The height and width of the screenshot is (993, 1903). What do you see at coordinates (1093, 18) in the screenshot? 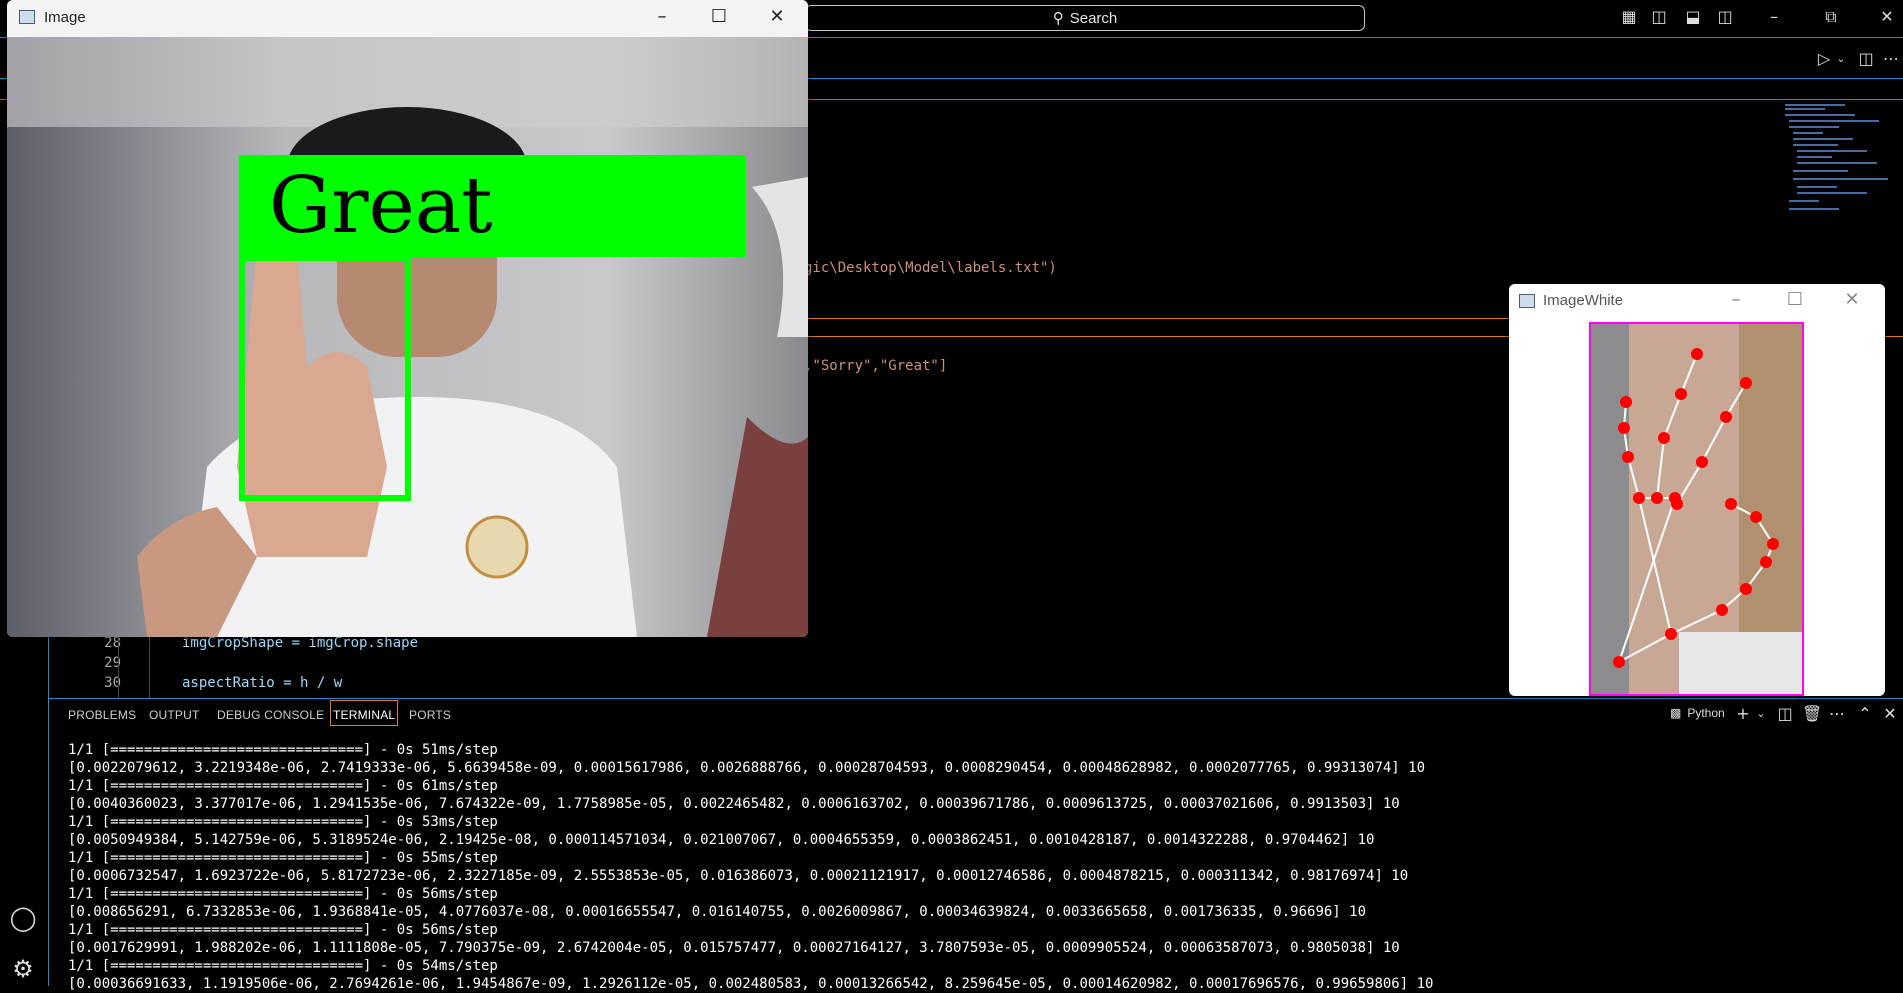
I see `search-label: Search` at bounding box center [1093, 18].